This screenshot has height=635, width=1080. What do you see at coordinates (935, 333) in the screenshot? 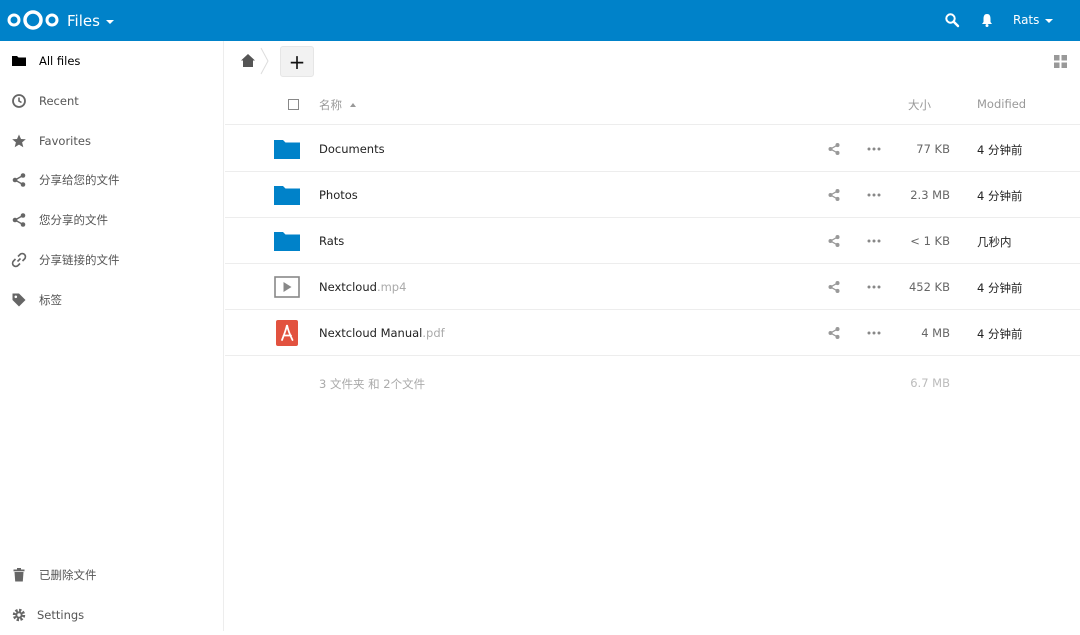
I see `file-size: 4 MB` at bounding box center [935, 333].